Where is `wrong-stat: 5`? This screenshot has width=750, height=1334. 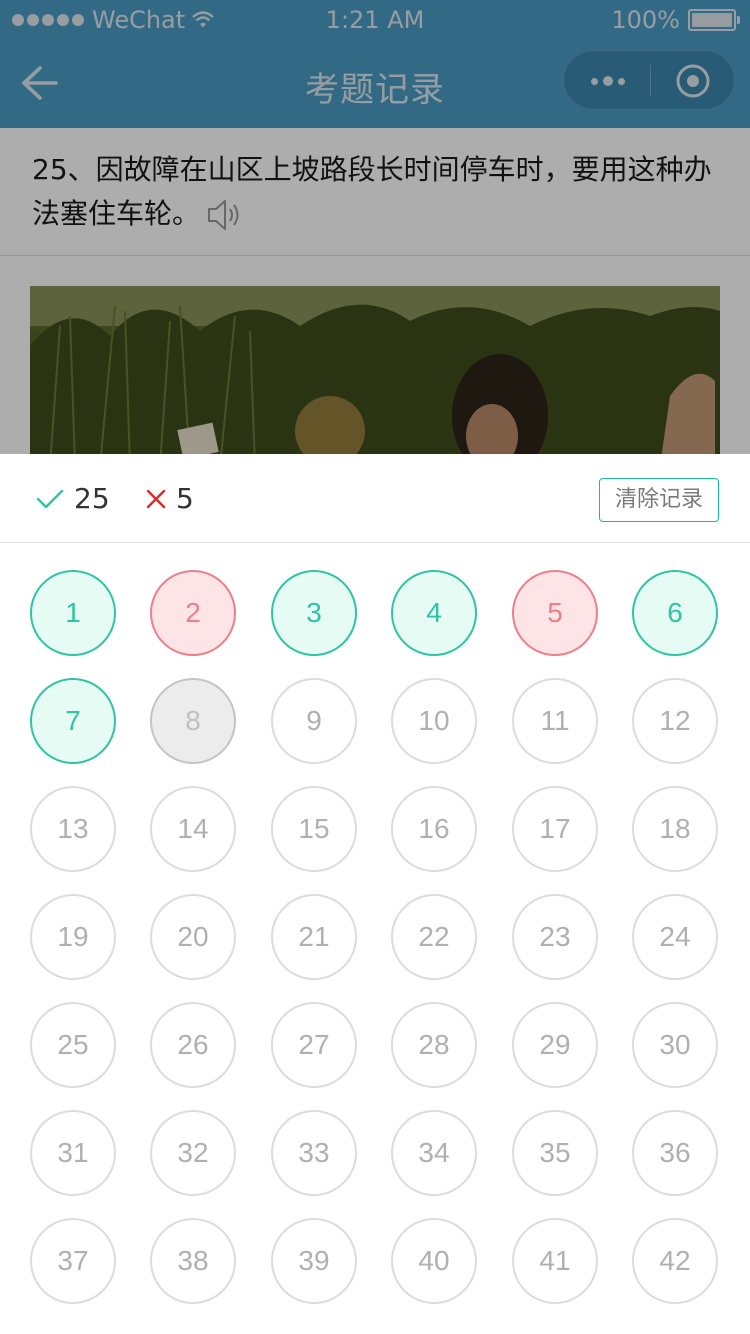 wrong-stat: 5 is located at coordinates (170, 498).